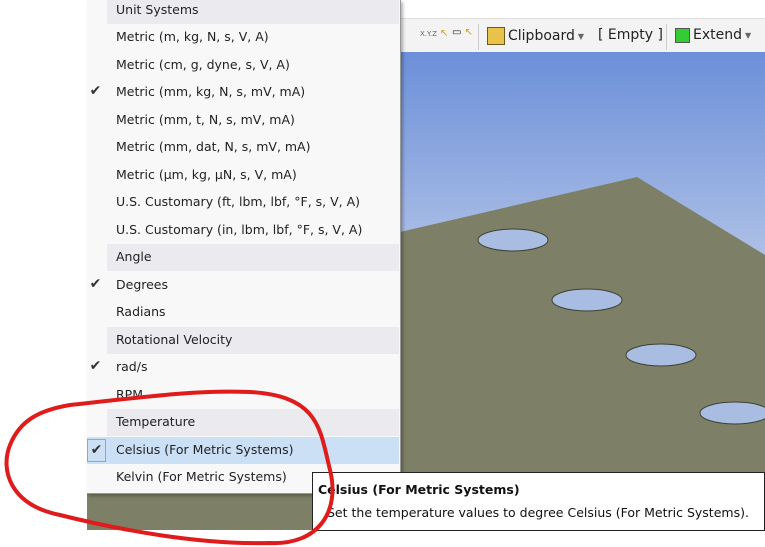 The image size is (765, 547). I want to click on menu-item-label: Temperature, so click(156, 421).